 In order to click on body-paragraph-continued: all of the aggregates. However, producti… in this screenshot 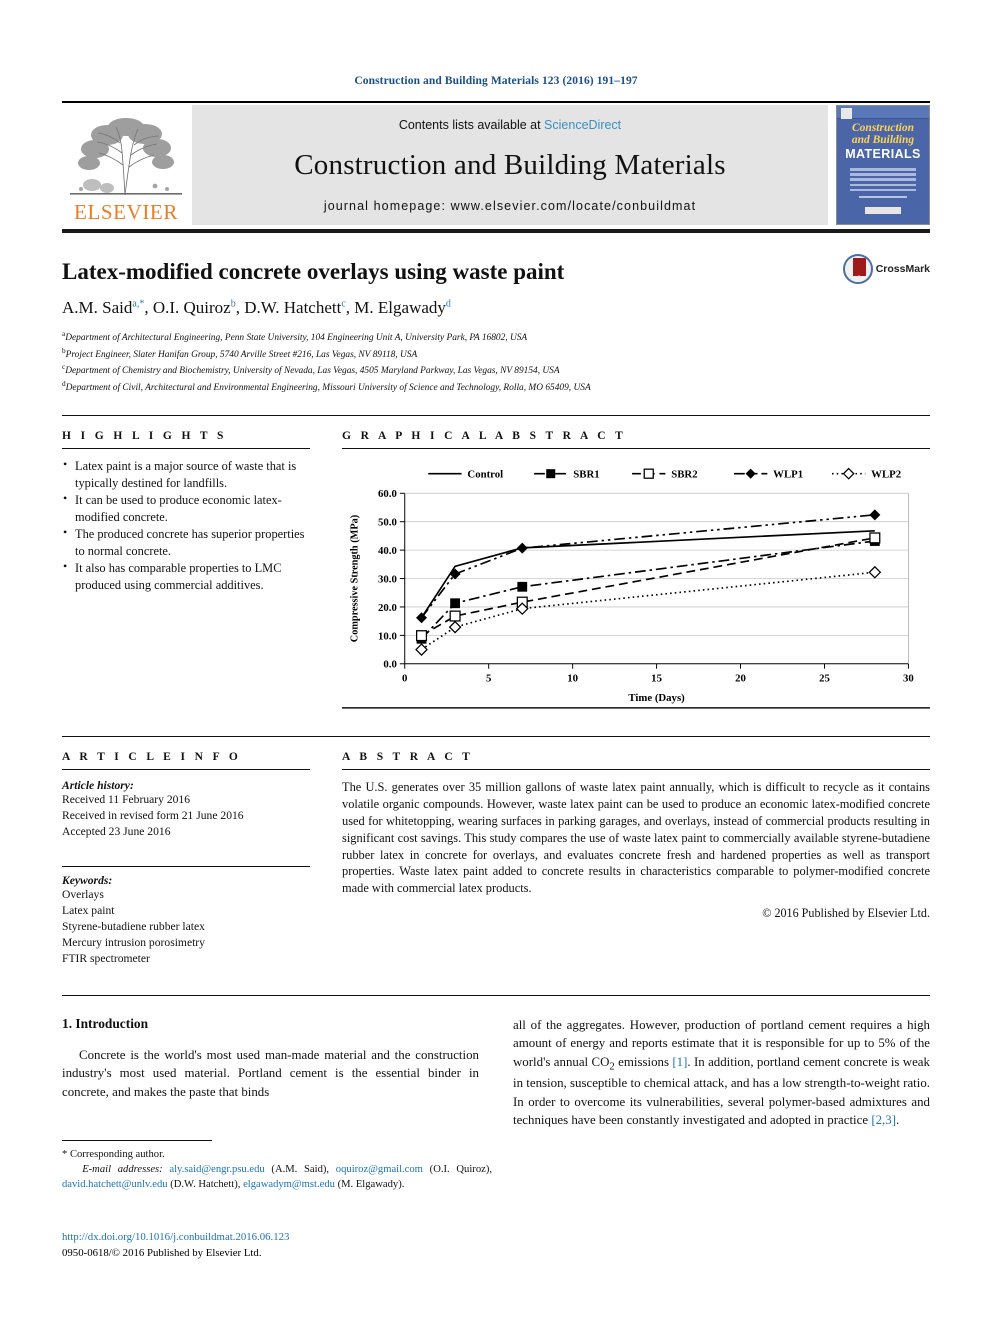, I will do `click(721, 1072)`.